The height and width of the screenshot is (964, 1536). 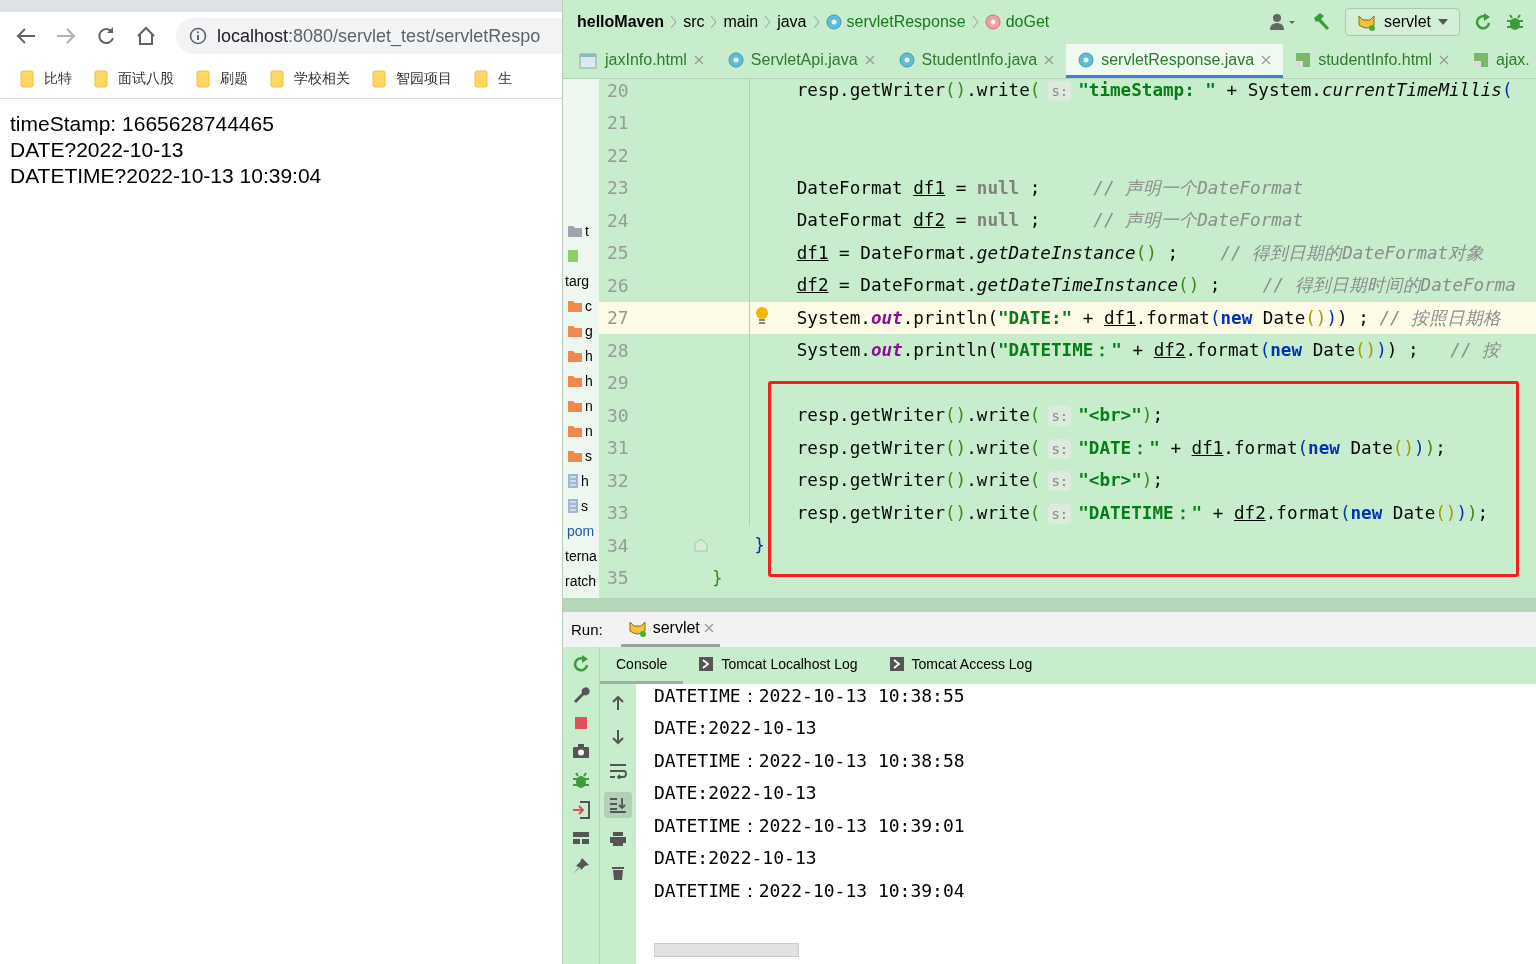 I want to click on line-number: 32, so click(x=618, y=480).